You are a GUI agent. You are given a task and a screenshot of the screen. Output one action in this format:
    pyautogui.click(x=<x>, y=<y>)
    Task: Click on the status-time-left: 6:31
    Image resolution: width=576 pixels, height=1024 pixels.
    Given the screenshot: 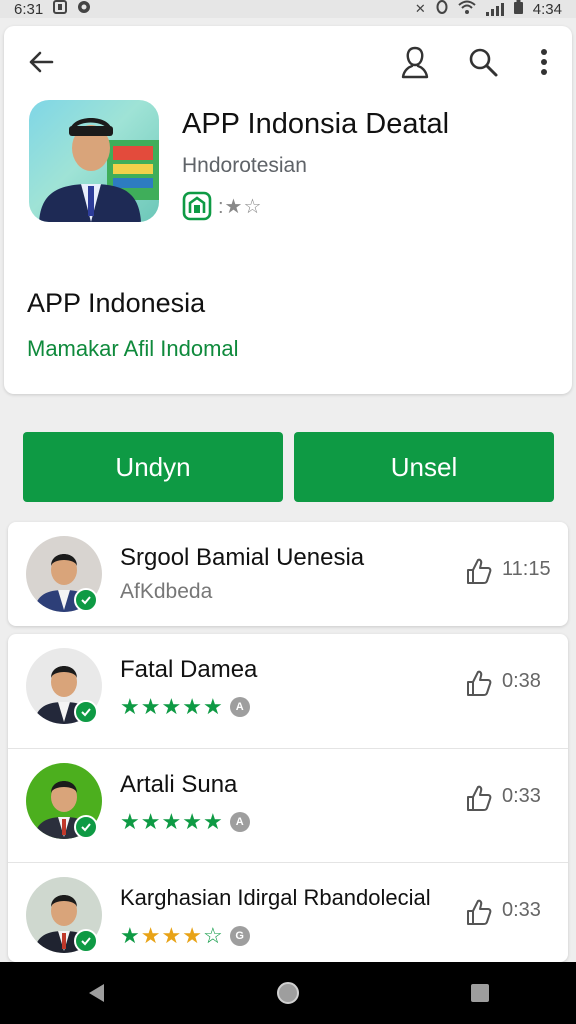 What is the action you would take?
    pyautogui.click(x=29, y=9)
    